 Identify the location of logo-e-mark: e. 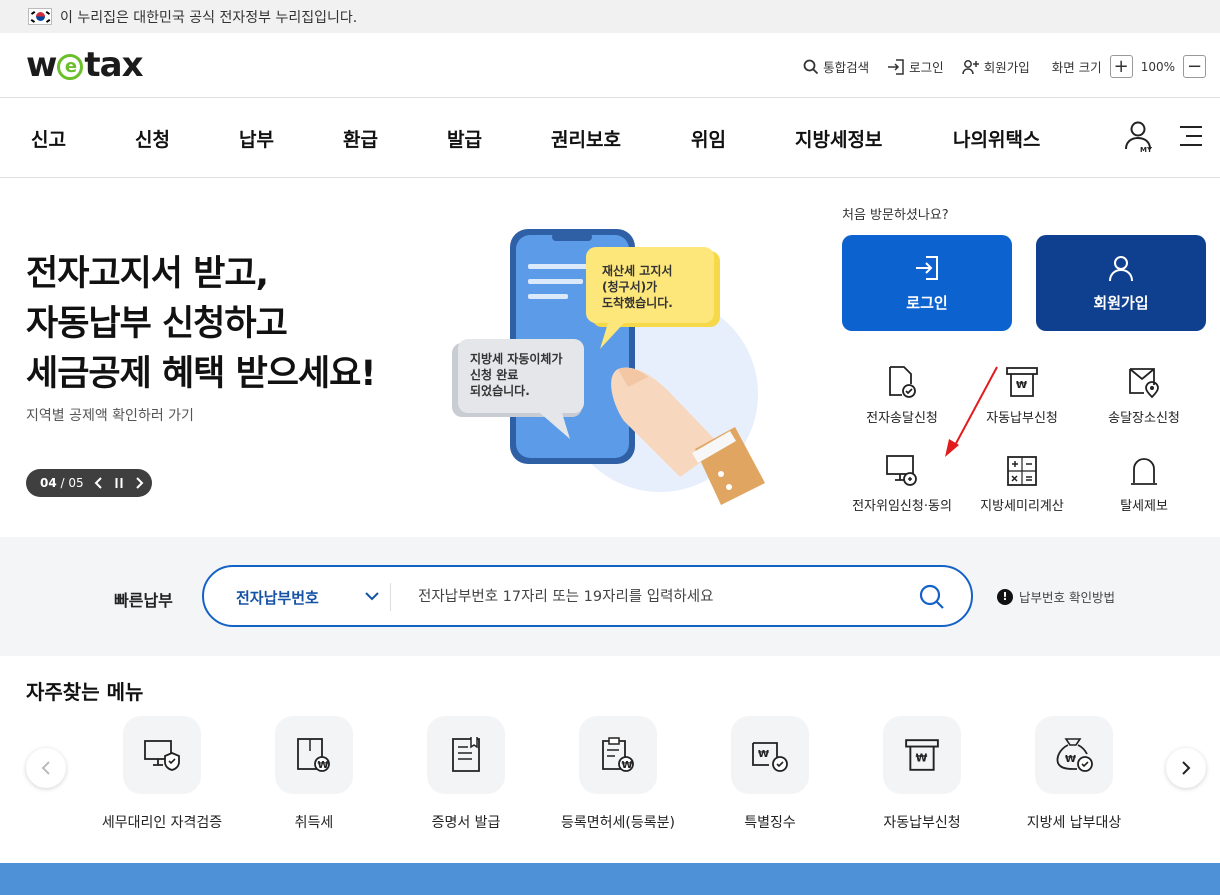
(70, 67).